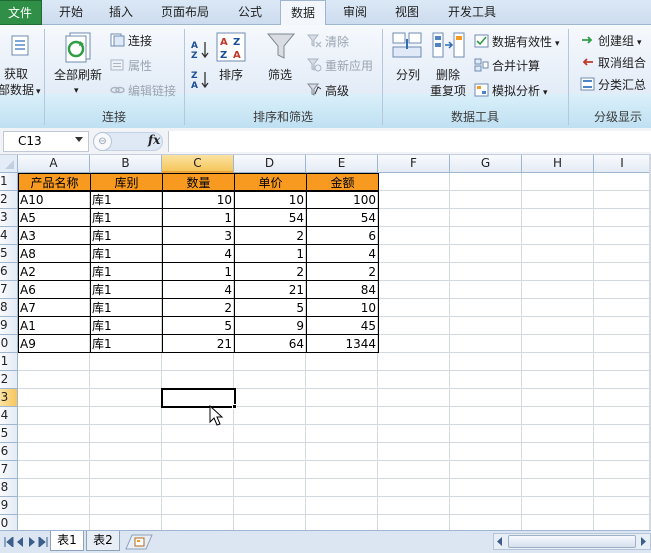 Image resolution: width=651 pixels, height=553 pixels. Describe the element at coordinates (9, 182) in the screenshot. I see `row-header-1: 1` at that location.